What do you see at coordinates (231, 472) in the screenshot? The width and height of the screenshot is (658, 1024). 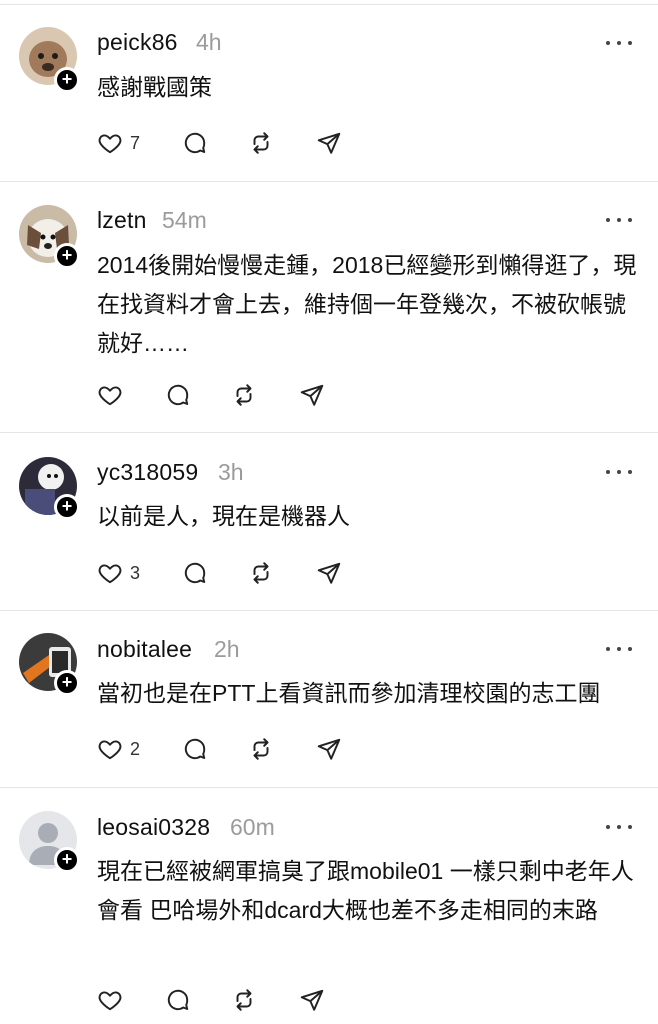 I see `timestamp: 3h` at bounding box center [231, 472].